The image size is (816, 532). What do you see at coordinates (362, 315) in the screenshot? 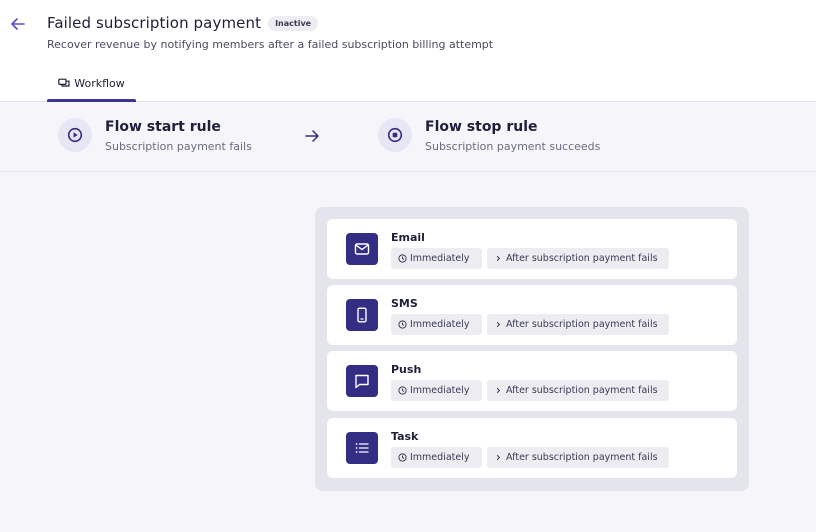
I see `phone-icon` at bounding box center [362, 315].